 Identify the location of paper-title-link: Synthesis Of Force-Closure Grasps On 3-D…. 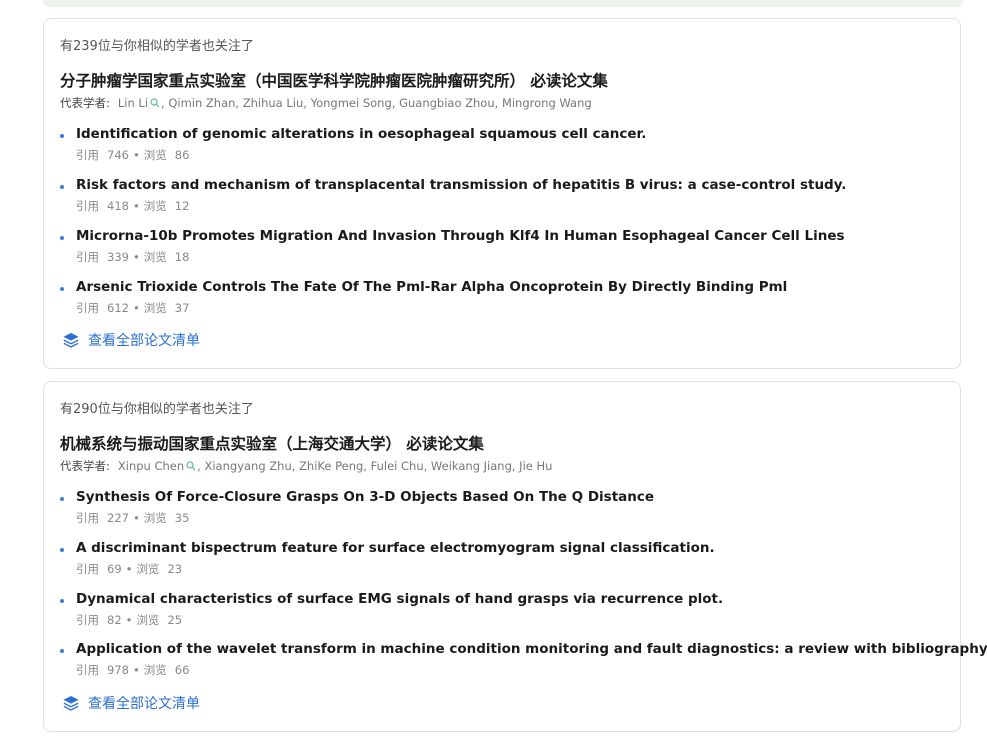
(365, 497).